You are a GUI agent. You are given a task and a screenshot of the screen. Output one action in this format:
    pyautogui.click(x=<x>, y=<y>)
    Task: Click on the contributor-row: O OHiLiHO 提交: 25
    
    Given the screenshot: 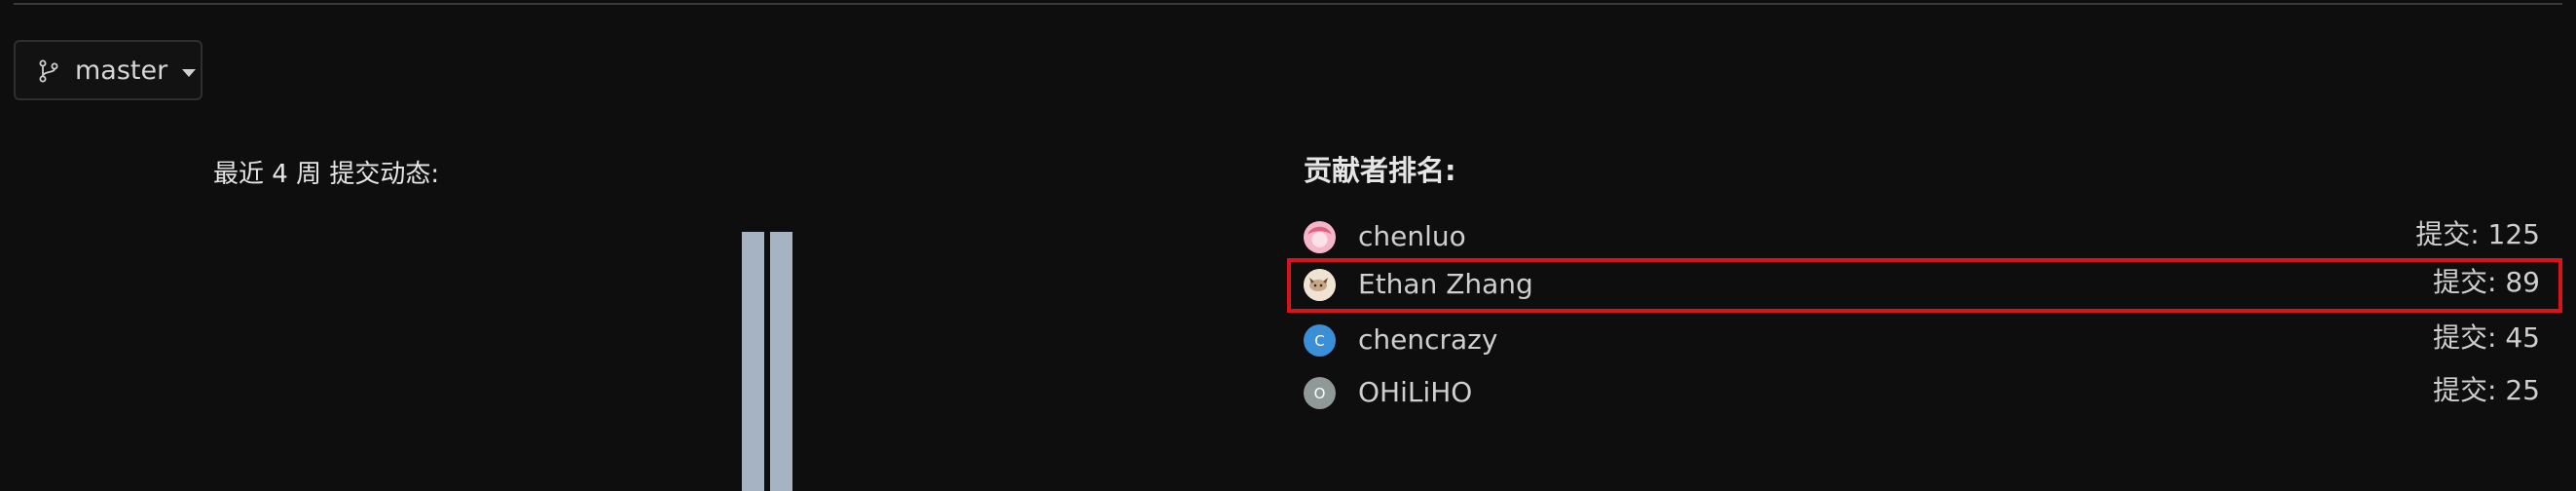 What is the action you would take?
    pyautogui.click(x=1924, y=393)
    